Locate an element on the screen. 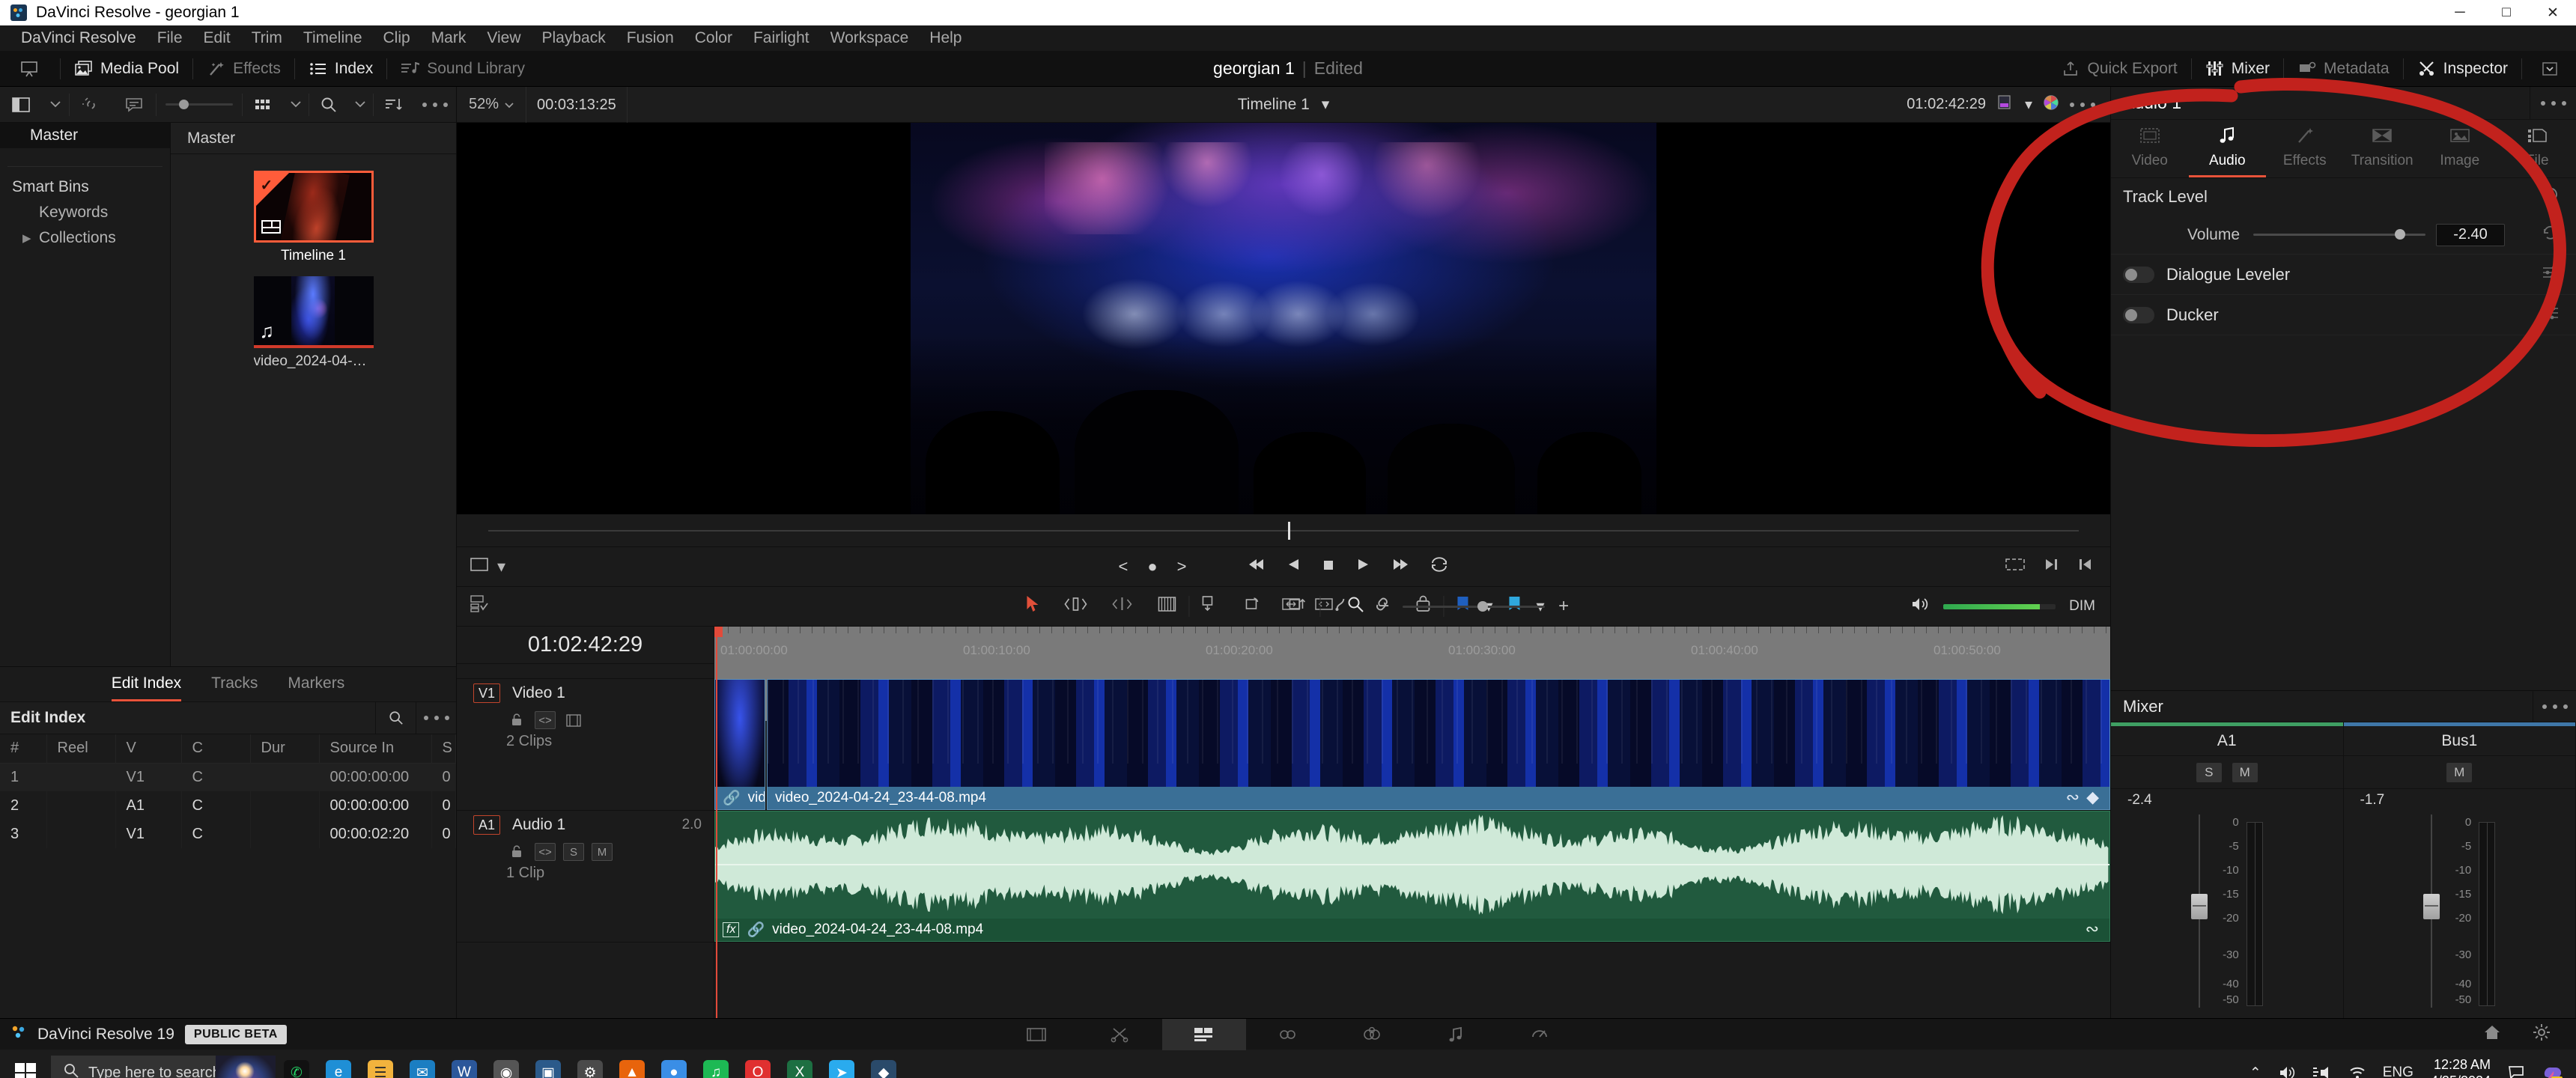 The width and height of the screenshot is (2576, 1078). mixer-strip-a1: A1 S M -2.4 0 -5 -10 -15 -20 -30 -40 -50 is located at coordinates (2227, 870).